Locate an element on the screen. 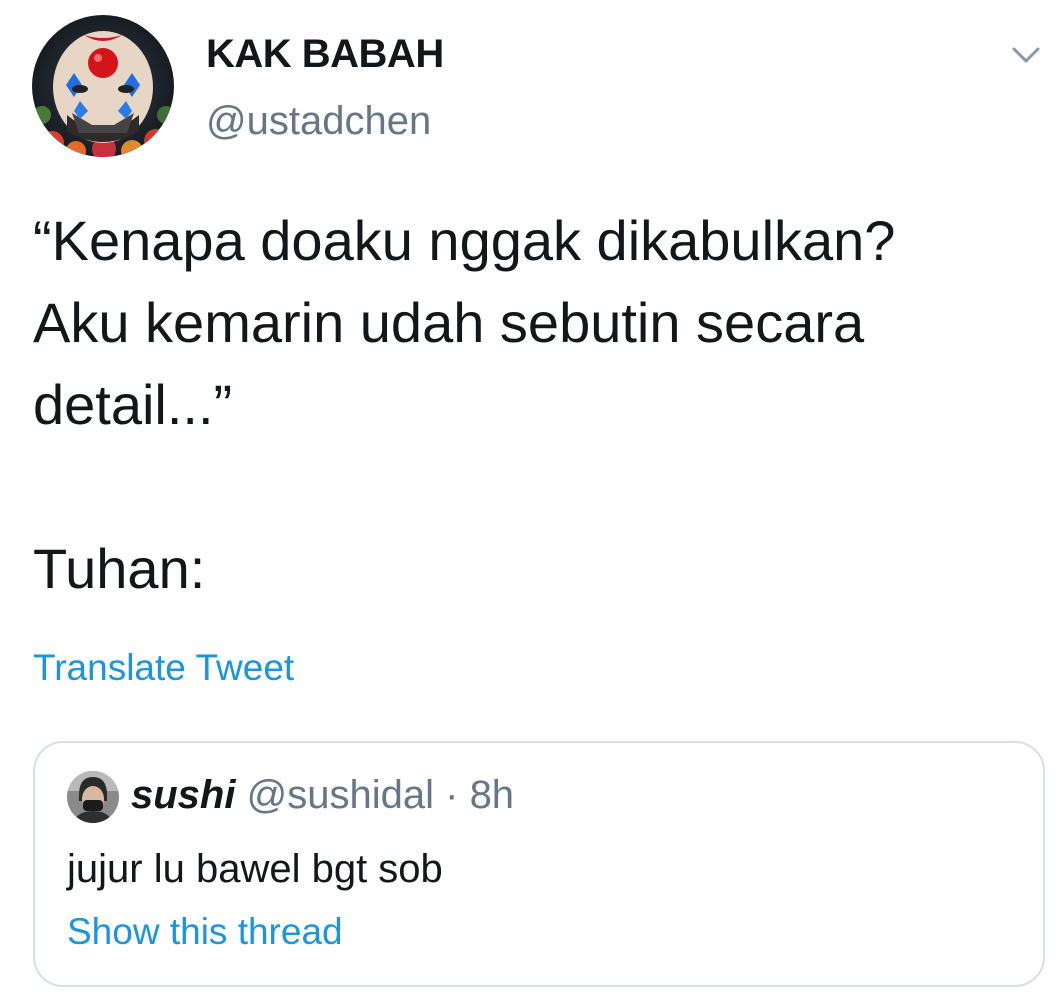 The height and width of the screenshot is (992, 1057). quoted-tweet-text: jujur lu bawel bgt sob is located at coordinates (255, 869).